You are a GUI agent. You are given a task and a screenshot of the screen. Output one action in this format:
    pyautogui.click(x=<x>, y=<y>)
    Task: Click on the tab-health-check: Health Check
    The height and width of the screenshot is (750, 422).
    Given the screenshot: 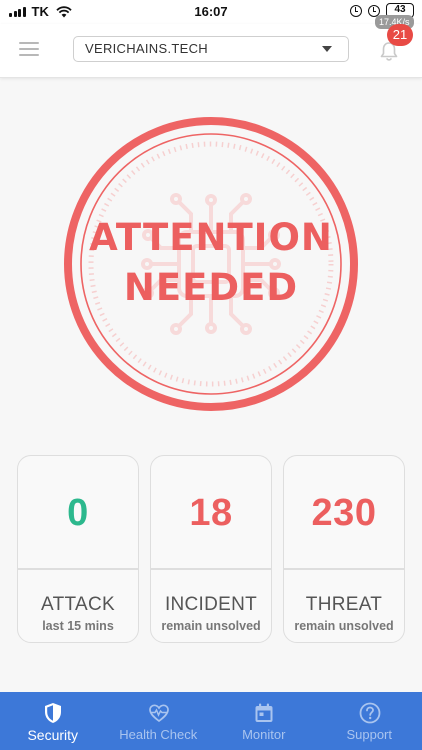 What is the action you would take?
    pyautogui.click(x=159, y=721)
    